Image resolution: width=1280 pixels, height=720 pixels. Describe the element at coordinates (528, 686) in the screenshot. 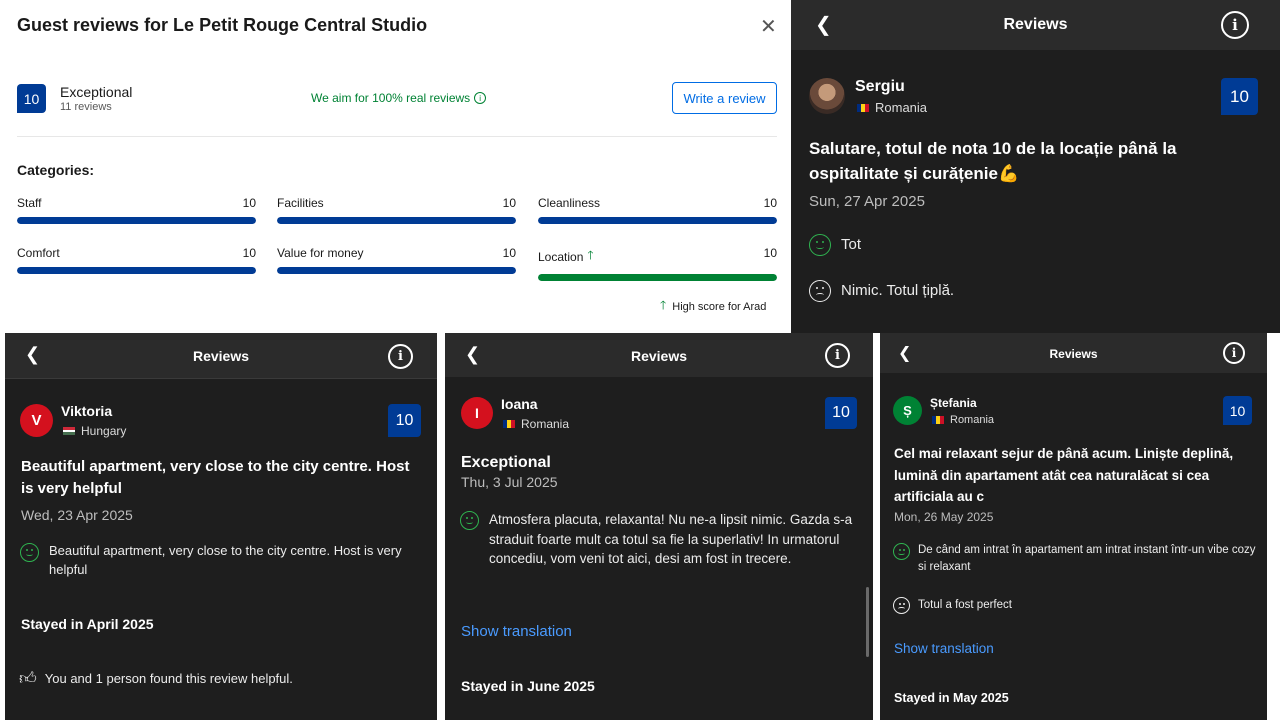

I see `stayed-date: Stayed in June 2025` at that location.